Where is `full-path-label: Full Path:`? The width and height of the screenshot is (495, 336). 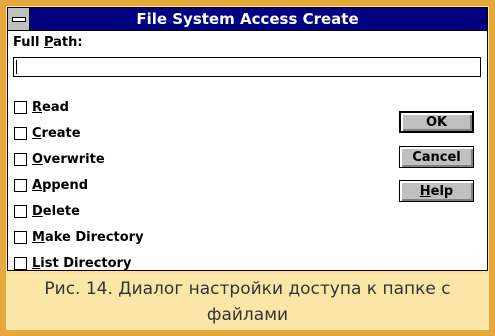 full-path-label: Full Path: is located at coordinates (48, 42).